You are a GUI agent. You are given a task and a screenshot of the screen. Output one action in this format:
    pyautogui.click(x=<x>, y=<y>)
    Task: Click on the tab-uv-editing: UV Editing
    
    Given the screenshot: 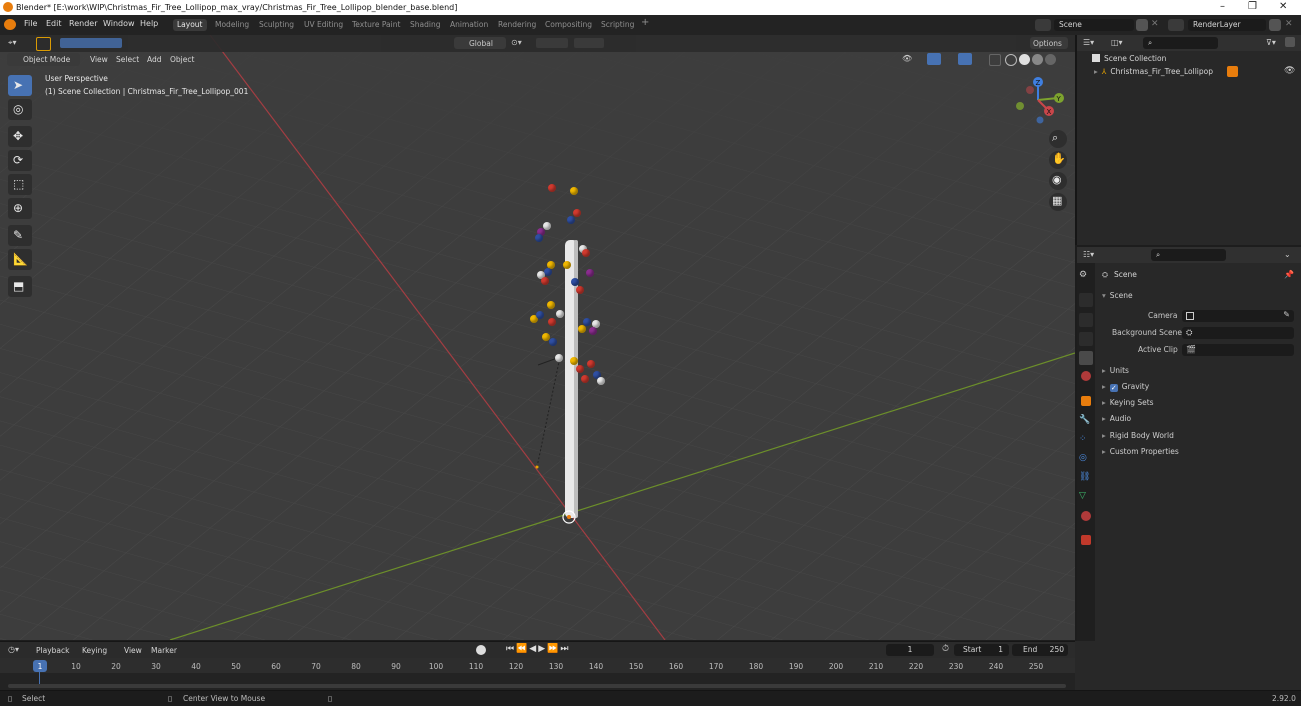 What is the action you would take?
    pyautogui.click(x=323, y=25)
    